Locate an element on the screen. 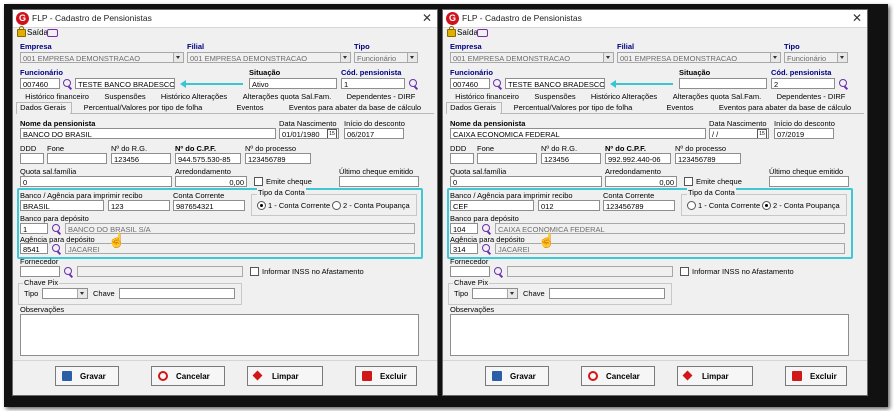 This screenshot has width=894, height=411. funcionario-code-input: 007460 is located at coordinates (40, 83).